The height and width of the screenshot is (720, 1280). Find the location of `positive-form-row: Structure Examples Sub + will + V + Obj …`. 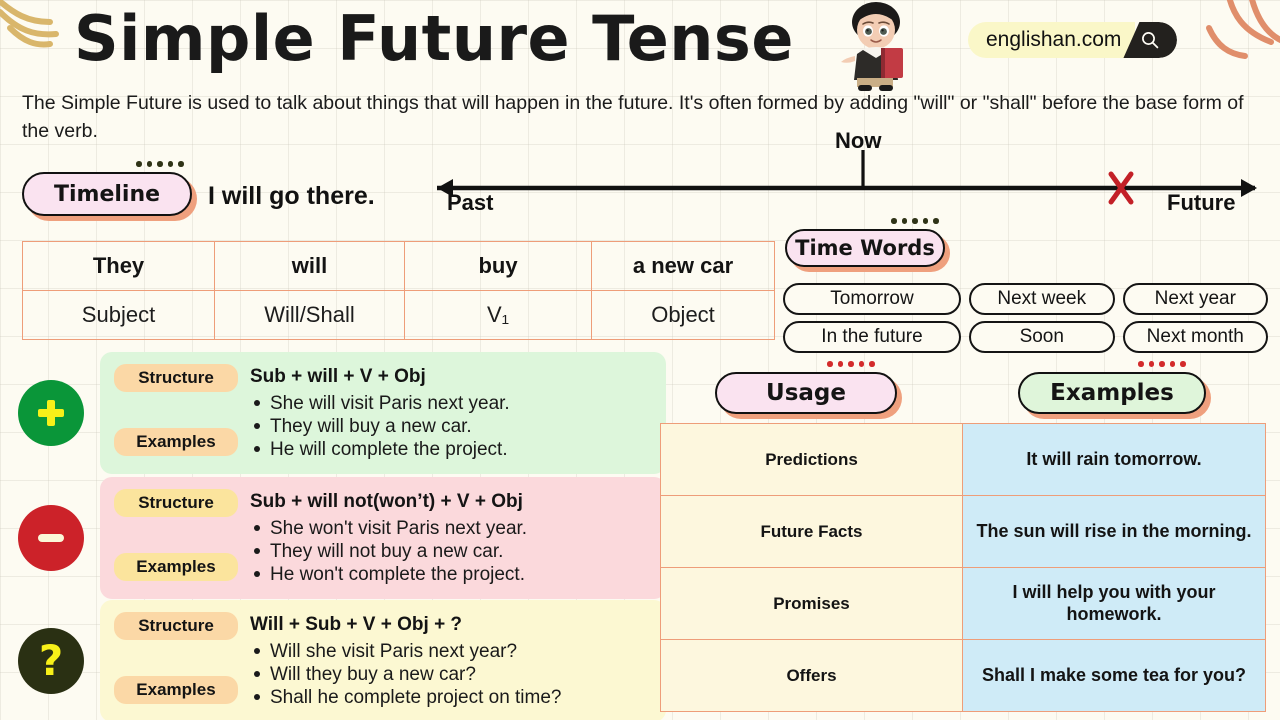

positive-form-row: Structure Examples Sub + will + V + Obj … is located at coordinates (342, 413).